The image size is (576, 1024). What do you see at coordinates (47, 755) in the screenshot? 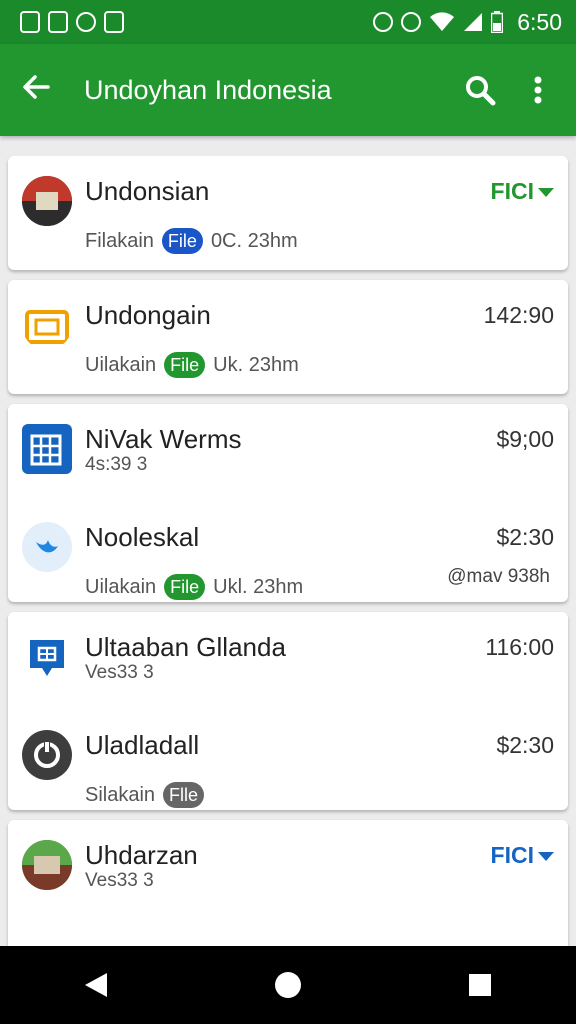
I see `power-icon` at bounding box center [47, 755].